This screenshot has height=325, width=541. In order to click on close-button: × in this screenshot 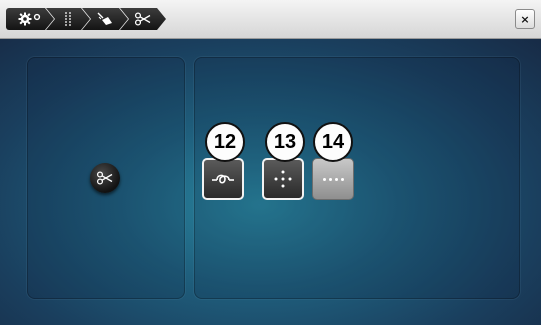, I will do `click(525, 19)`.